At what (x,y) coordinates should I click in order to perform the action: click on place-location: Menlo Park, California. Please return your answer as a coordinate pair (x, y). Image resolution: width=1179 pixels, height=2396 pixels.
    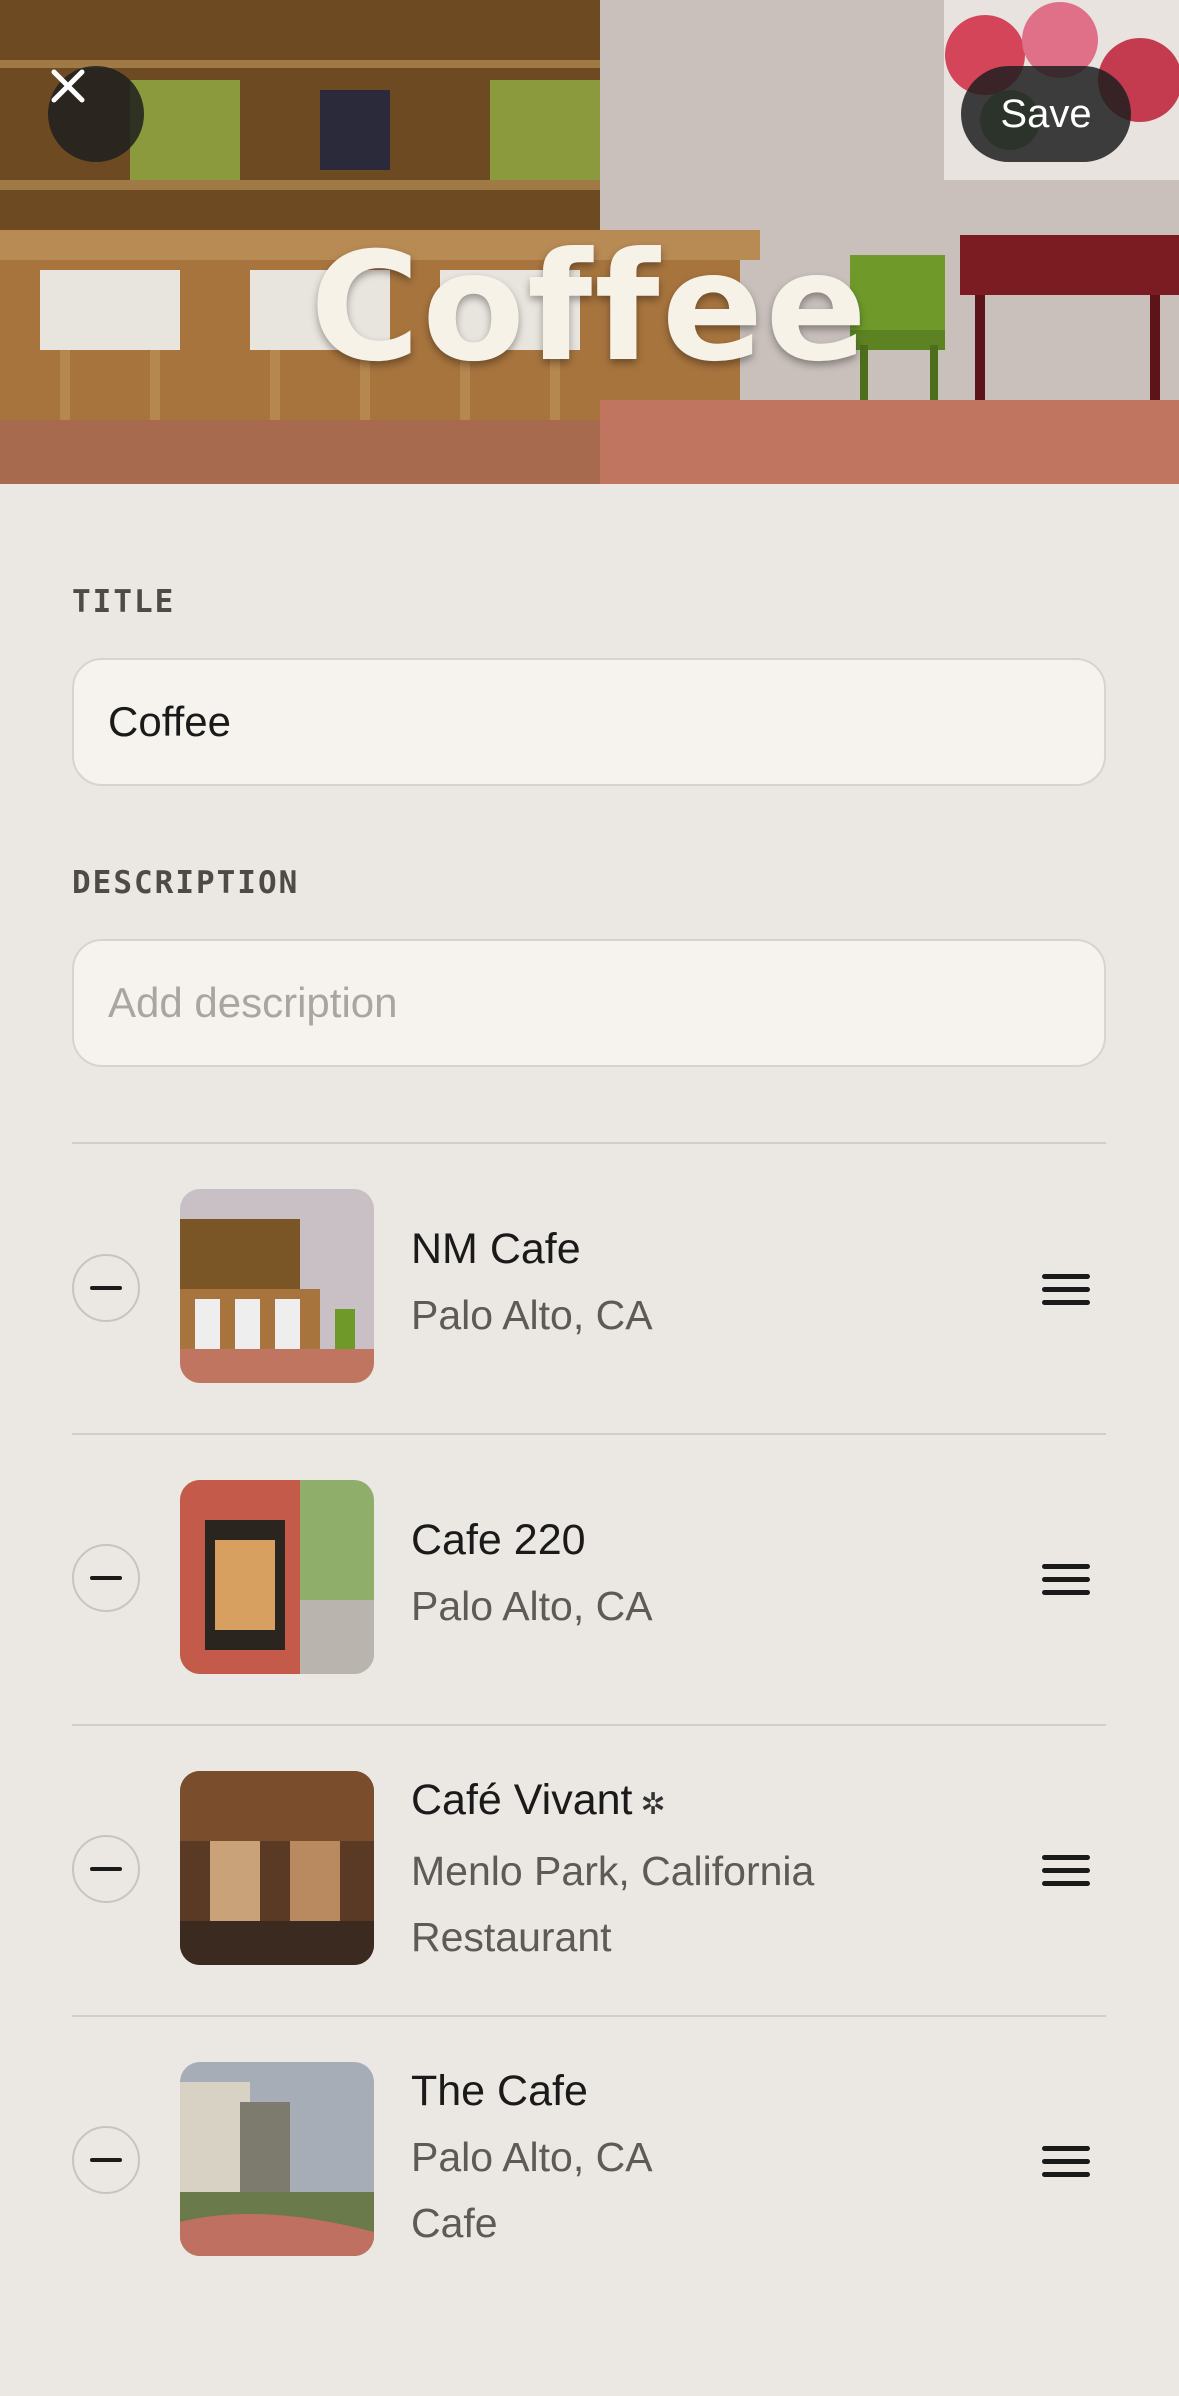
    Looking at the image, I should click on (613, 1871).